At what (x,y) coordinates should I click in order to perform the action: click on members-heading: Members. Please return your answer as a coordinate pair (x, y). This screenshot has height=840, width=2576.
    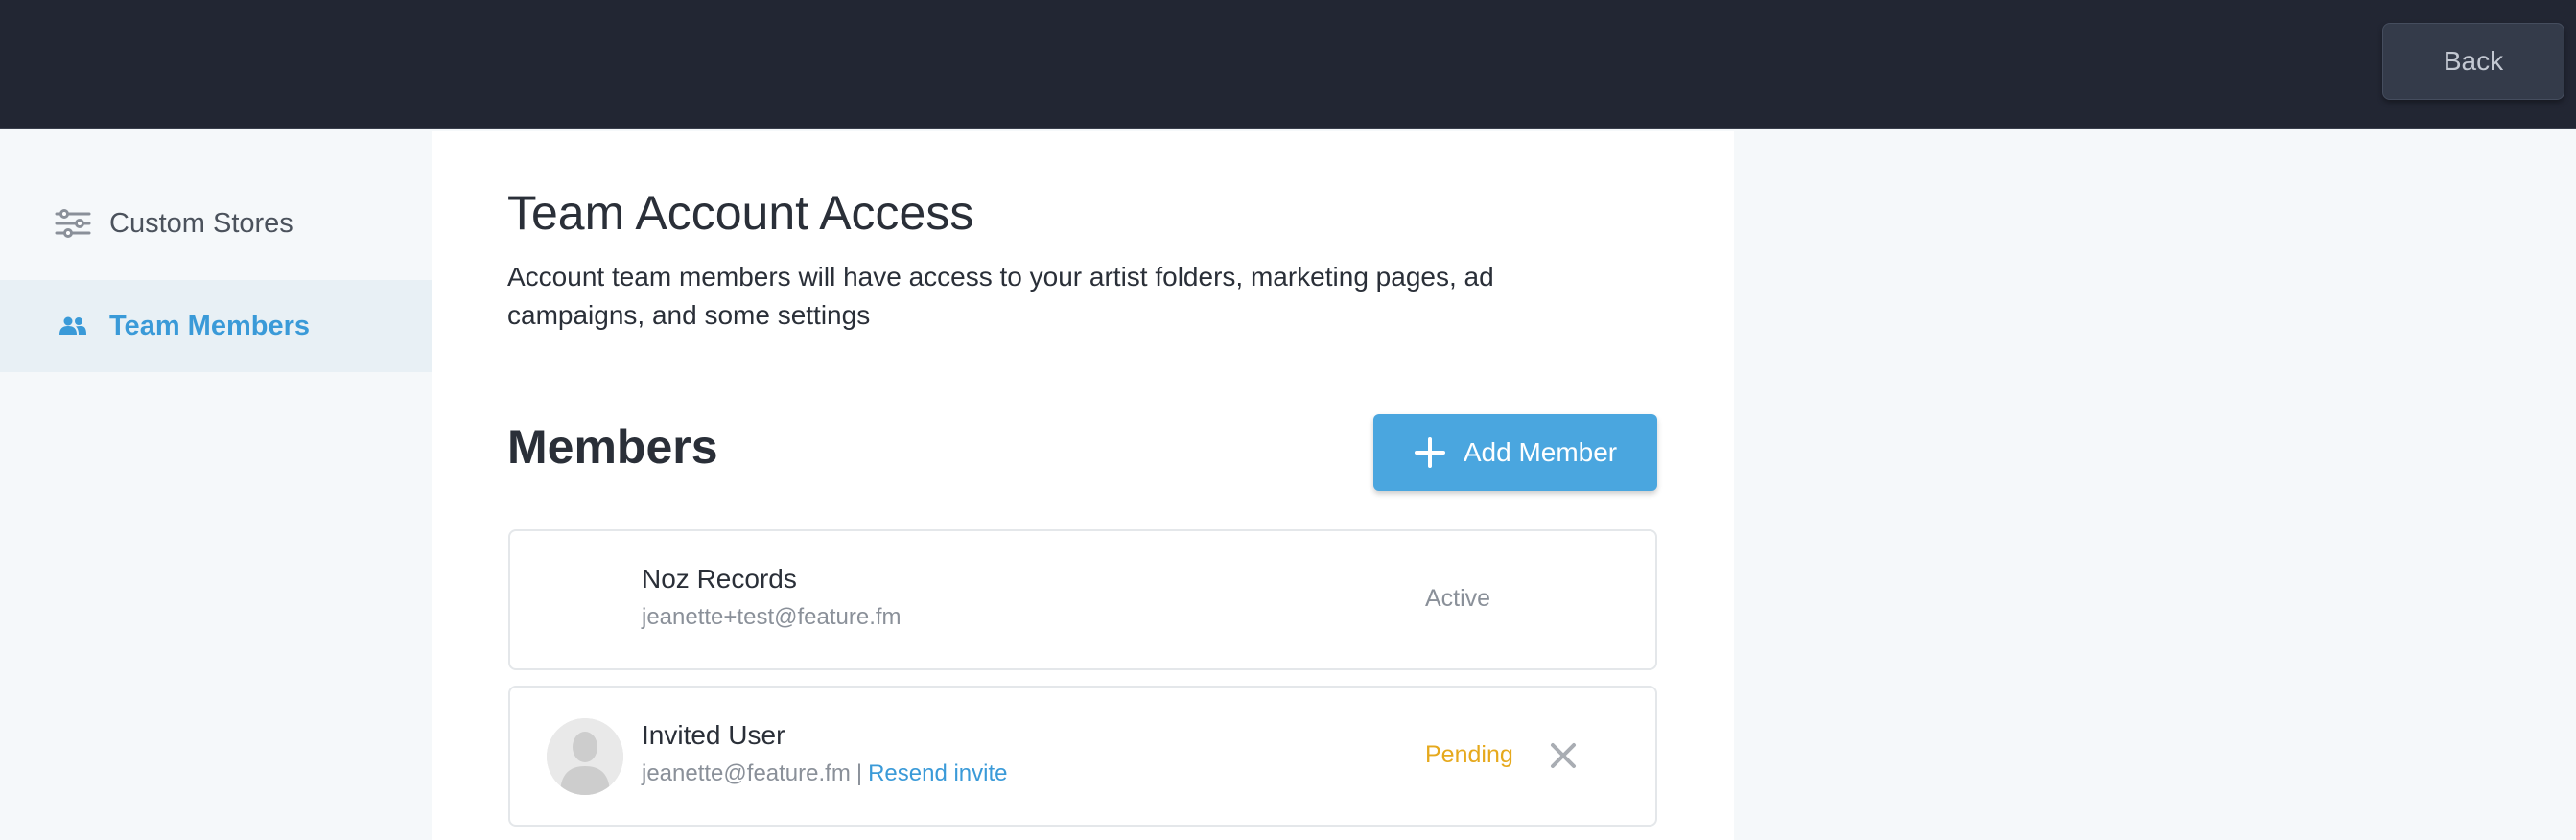
    Looking at the image, I should click on (612, 447).